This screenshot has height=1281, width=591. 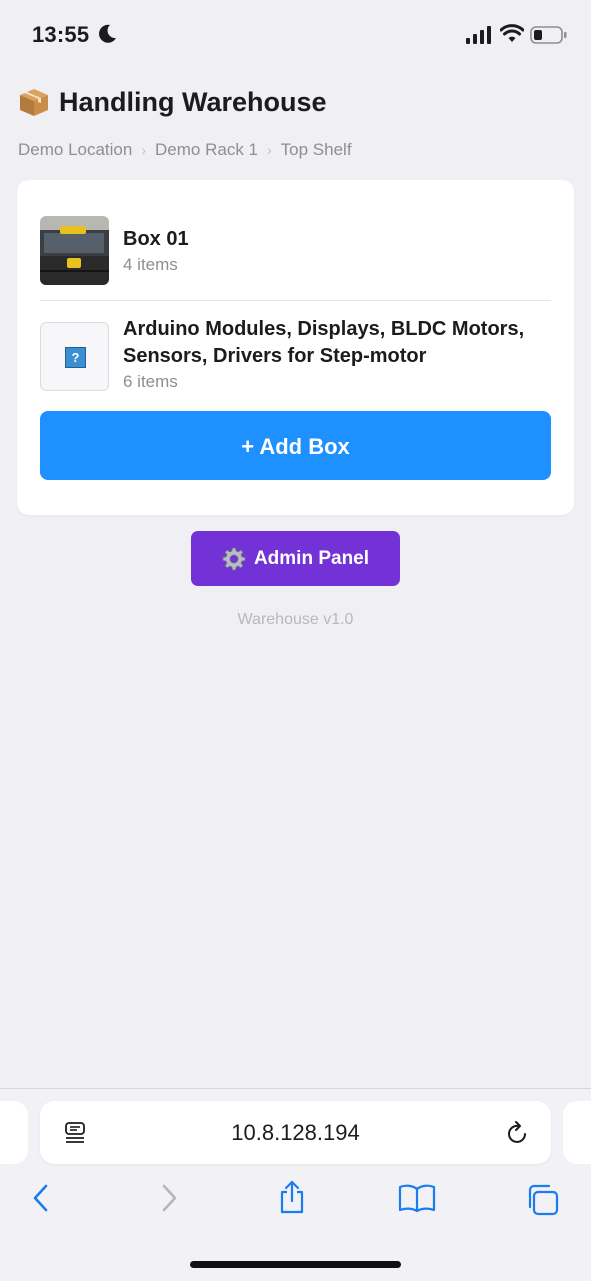 I want to click on box-item-count: 4 items, so click(x=150, y=264).